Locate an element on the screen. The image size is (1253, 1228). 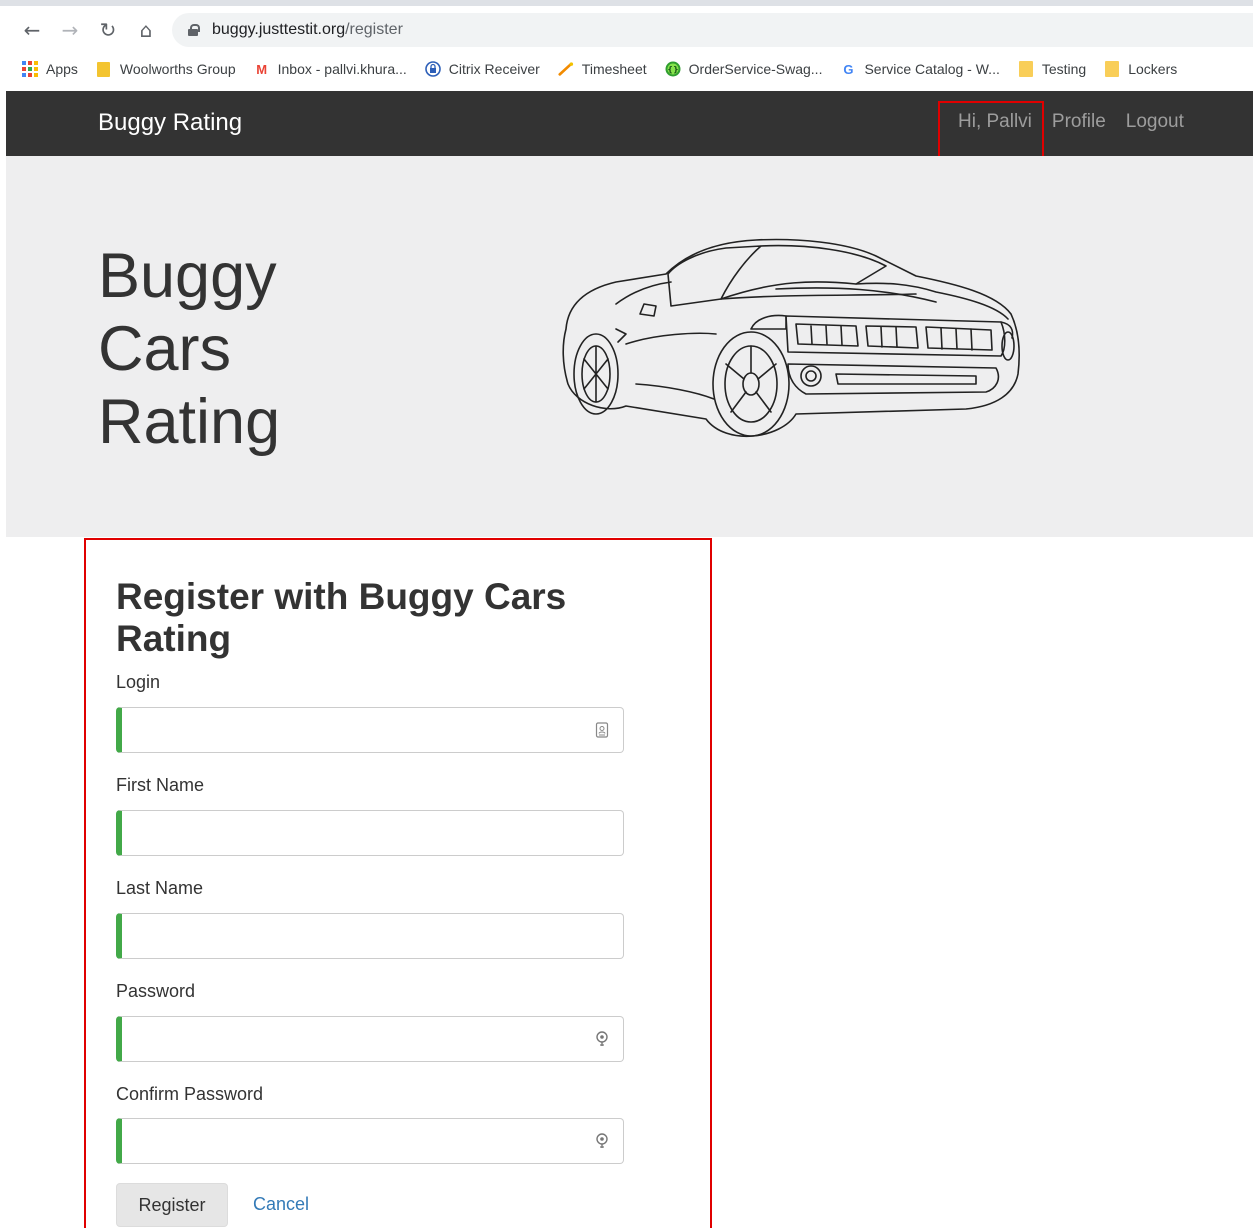
back-arrow-icon: ← is located at coordinates (32, 30).